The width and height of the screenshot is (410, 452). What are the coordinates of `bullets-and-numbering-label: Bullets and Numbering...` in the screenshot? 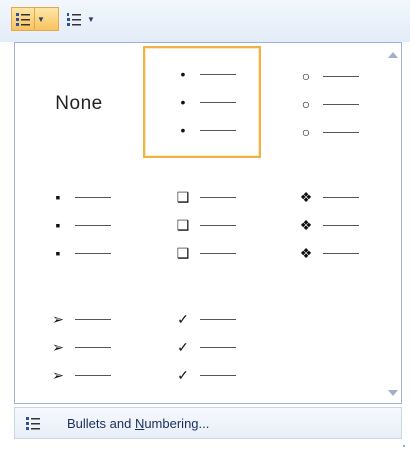 It's located at (138, 423).